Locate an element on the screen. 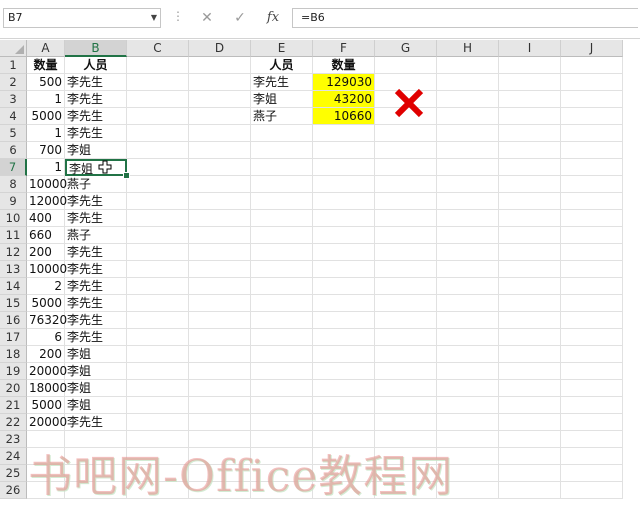 Image resolution: width=640 pixels, height=507 pixels. cell-e16 is located at coordinates (282, 320).